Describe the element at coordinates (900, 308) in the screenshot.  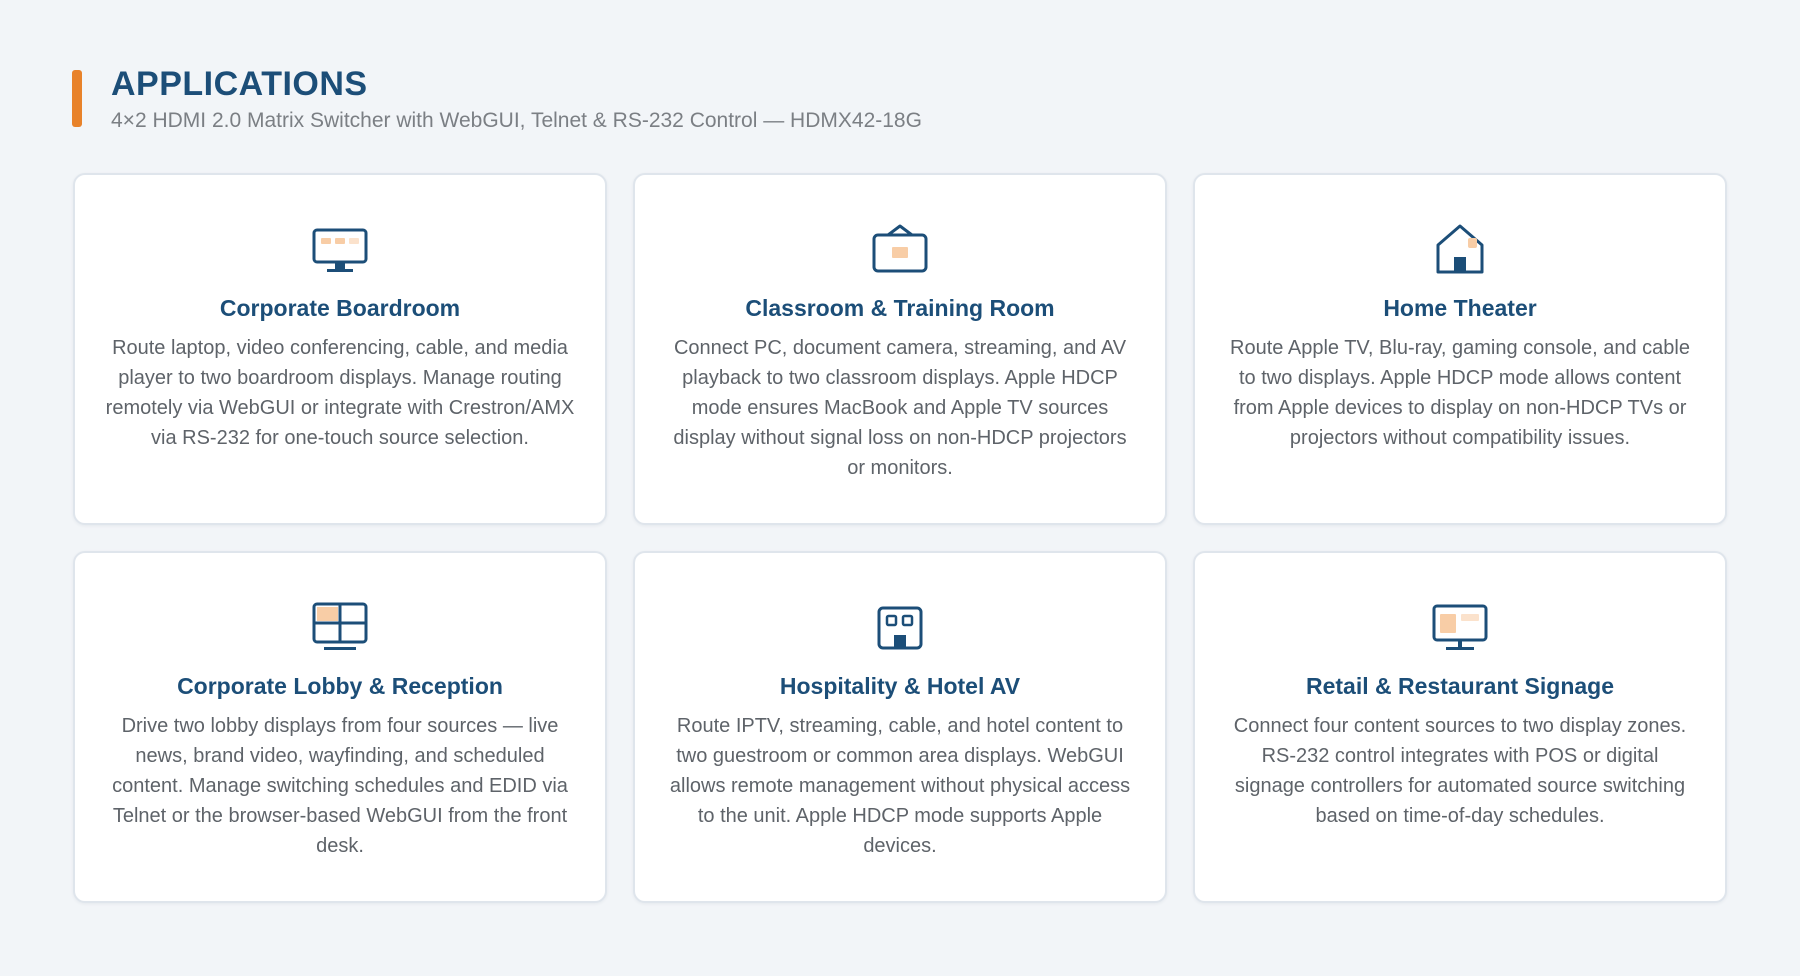
I see `card-title: Classroom & Training Room` at that location.